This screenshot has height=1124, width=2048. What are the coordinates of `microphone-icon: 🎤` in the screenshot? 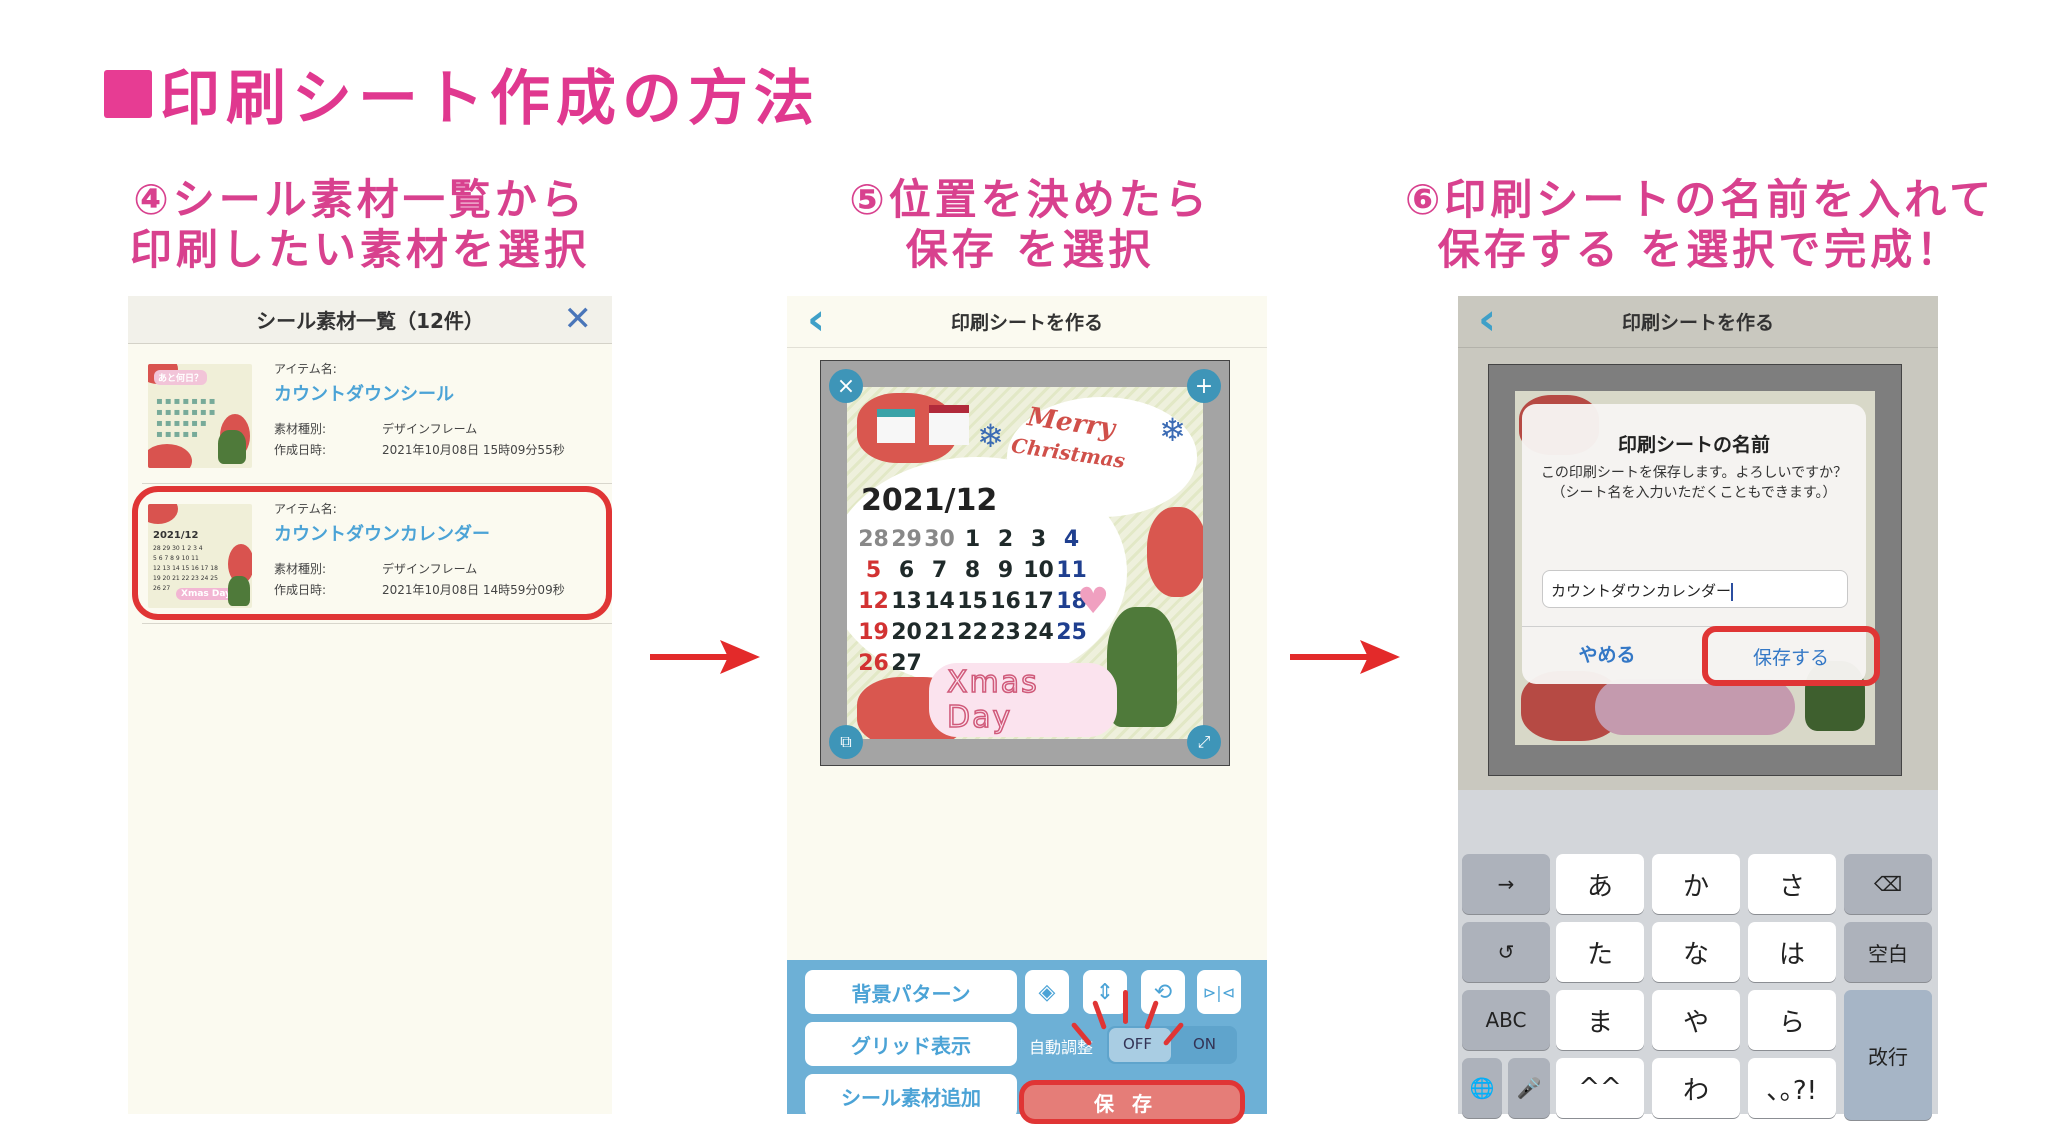 It's located at (1529, 1088).